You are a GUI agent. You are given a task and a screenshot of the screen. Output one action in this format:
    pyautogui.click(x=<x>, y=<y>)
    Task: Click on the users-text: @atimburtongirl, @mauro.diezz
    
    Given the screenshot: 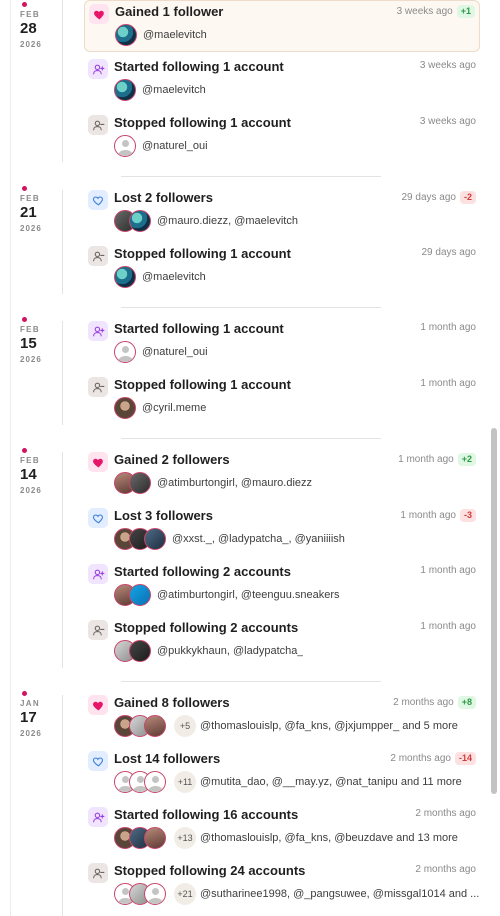 What is the action you would take?
    pyautogui.click(x=234, y=483)
    